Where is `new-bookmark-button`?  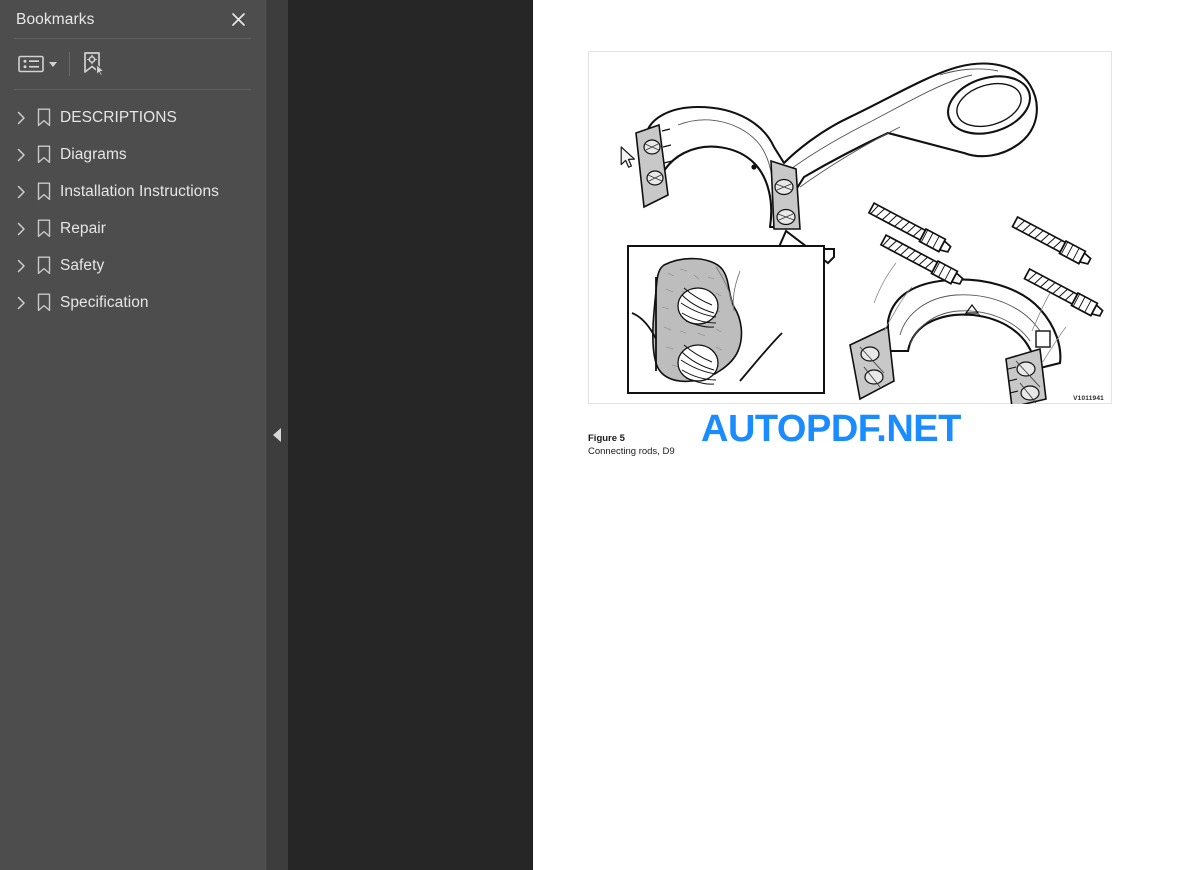
new-bookmark-button is located at coordinates (94, 64).